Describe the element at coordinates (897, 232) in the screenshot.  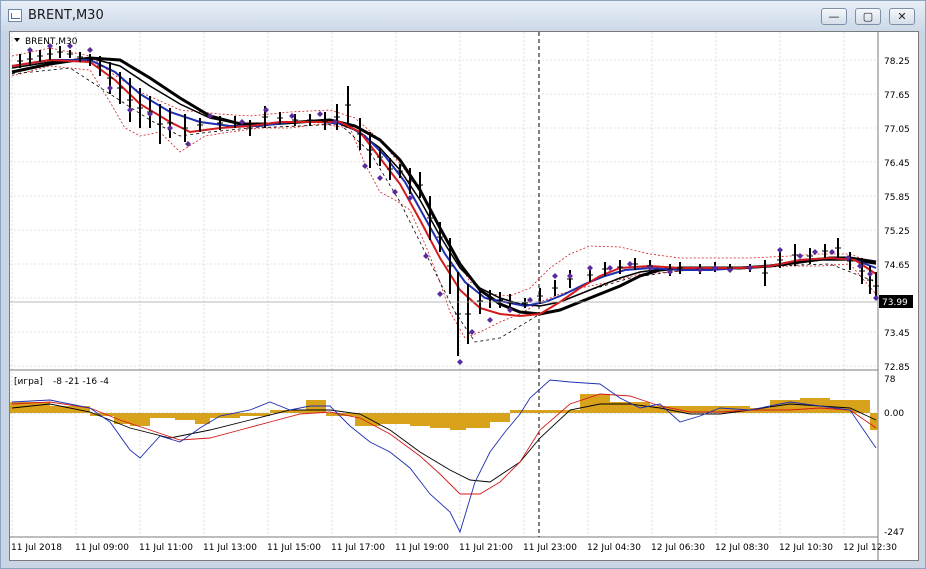
I see `price-label: 75.25` at that location.